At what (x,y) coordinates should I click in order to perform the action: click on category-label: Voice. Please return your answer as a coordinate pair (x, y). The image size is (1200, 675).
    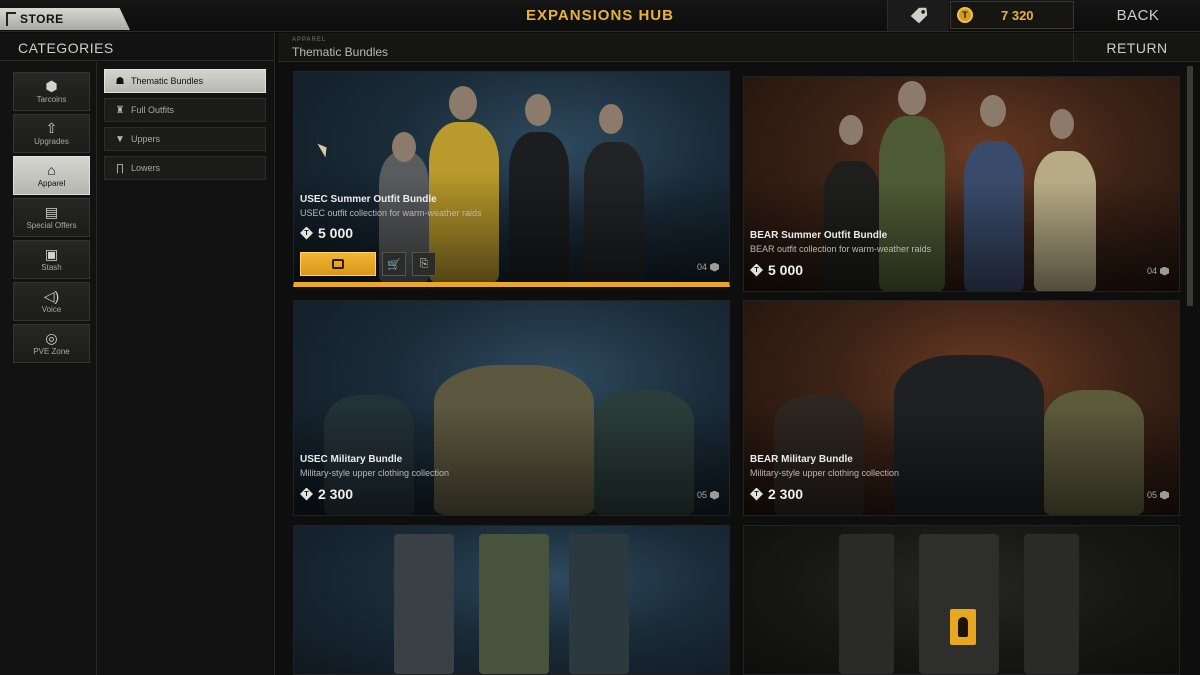
    Looking at the image, I should click on (51, 309).